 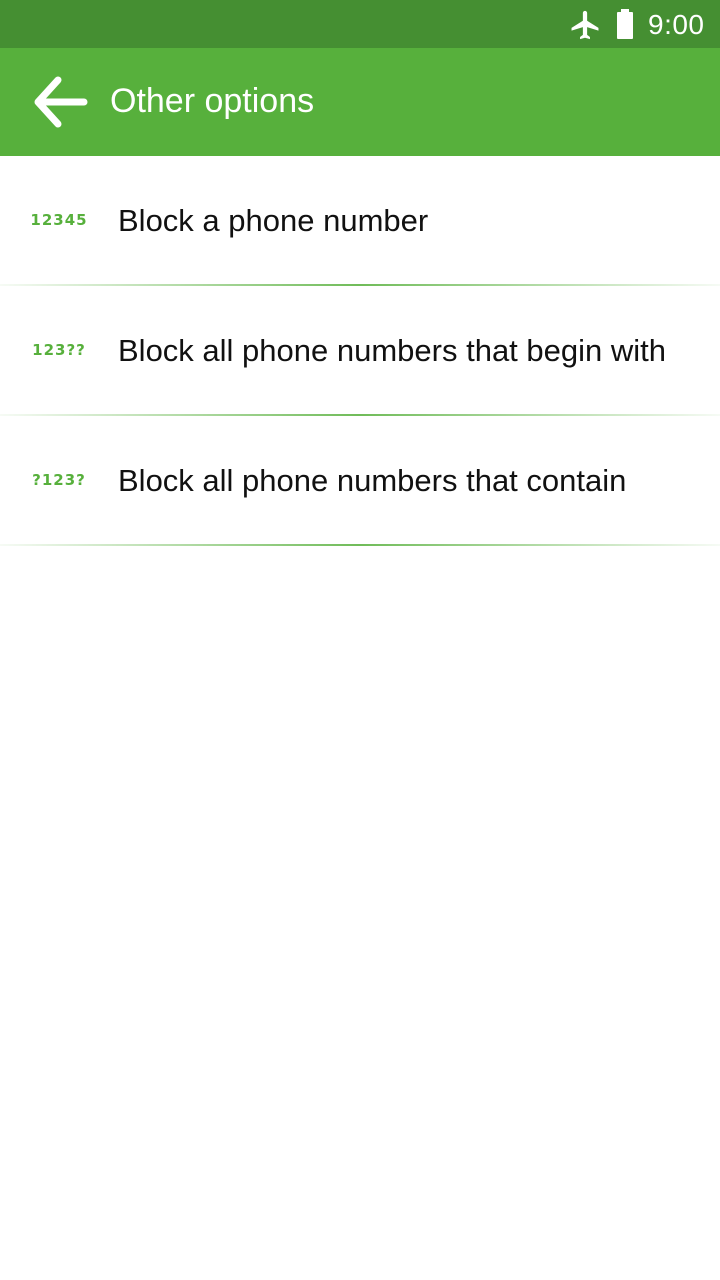 I want to click on divider, so click(x=360, y=545).